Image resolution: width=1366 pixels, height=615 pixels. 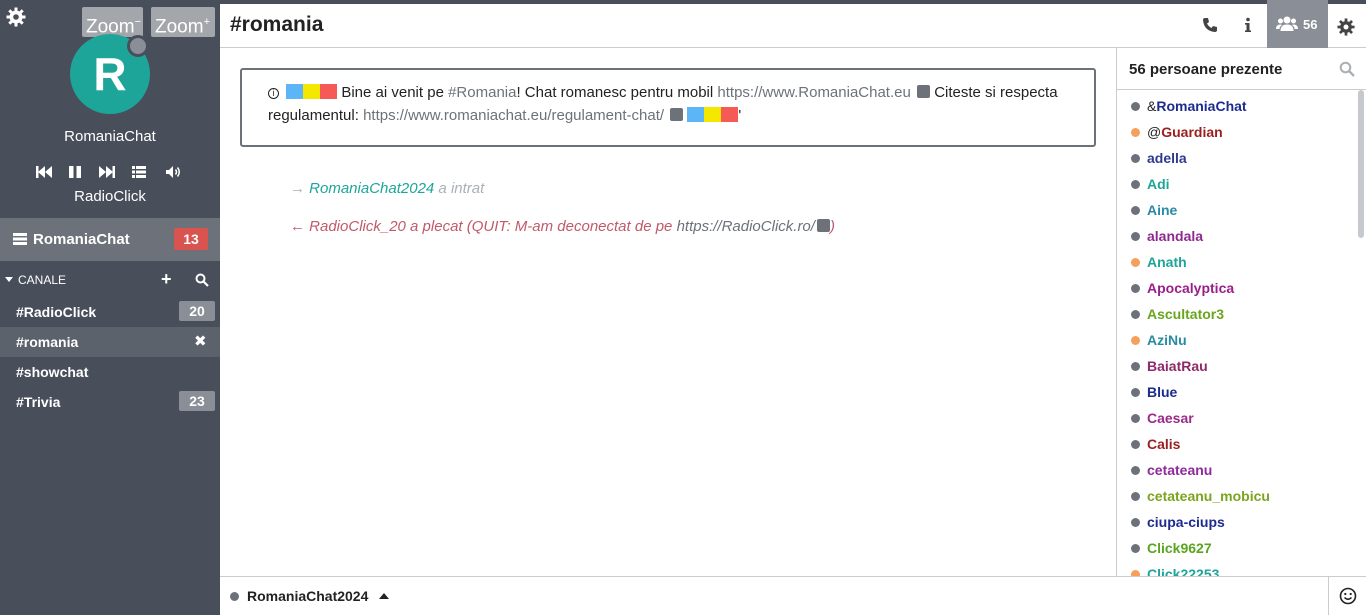 I want to click on message-nick: RomaniaChat2024, so click(x=371, y=188).